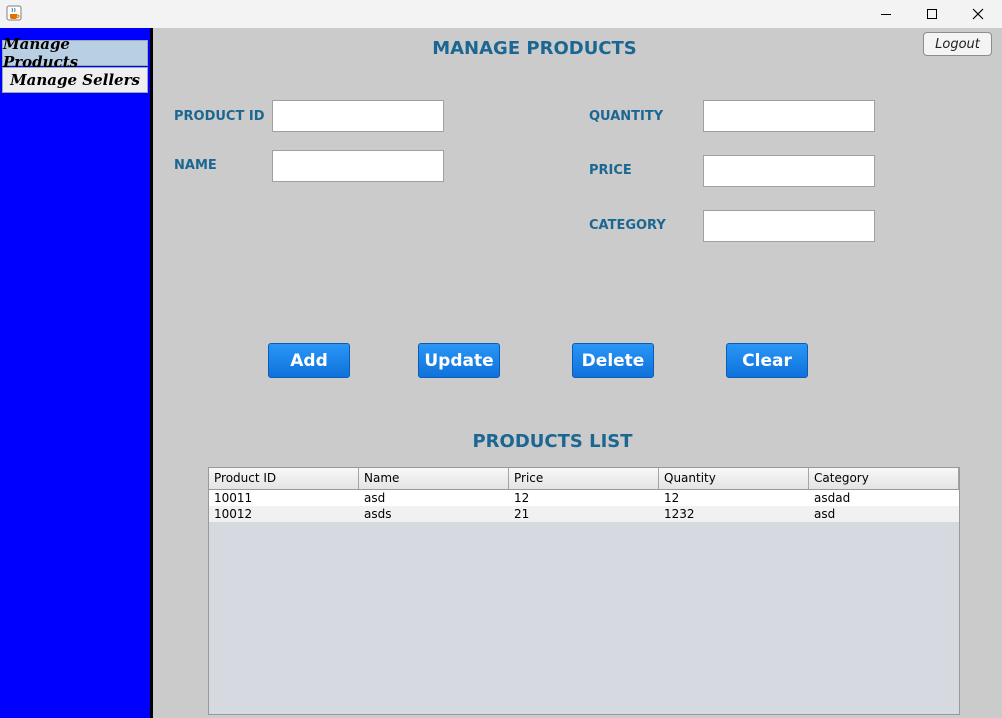 This screenshot has height=718, width=1002. I want to click on category-field, so click(789, 226).